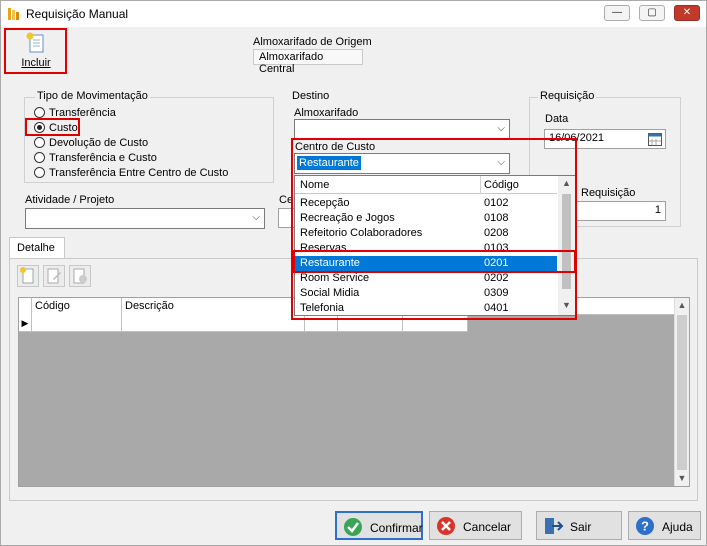 The width and height of the screenshot is (707, 546). Describe the element at coordinates (52, 127) in the screenshot. I see `highlight-custo` at that location.